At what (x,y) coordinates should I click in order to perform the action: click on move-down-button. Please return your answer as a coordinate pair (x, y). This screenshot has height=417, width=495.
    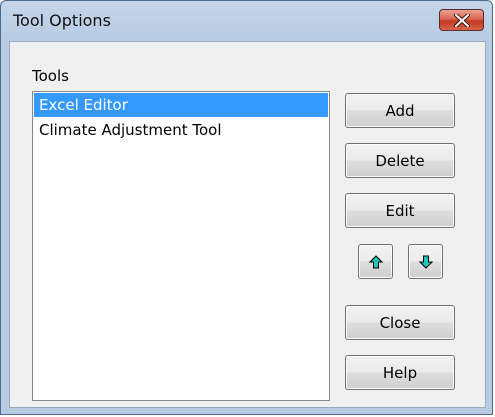
    Looking at the image, I should click on (425, 261).